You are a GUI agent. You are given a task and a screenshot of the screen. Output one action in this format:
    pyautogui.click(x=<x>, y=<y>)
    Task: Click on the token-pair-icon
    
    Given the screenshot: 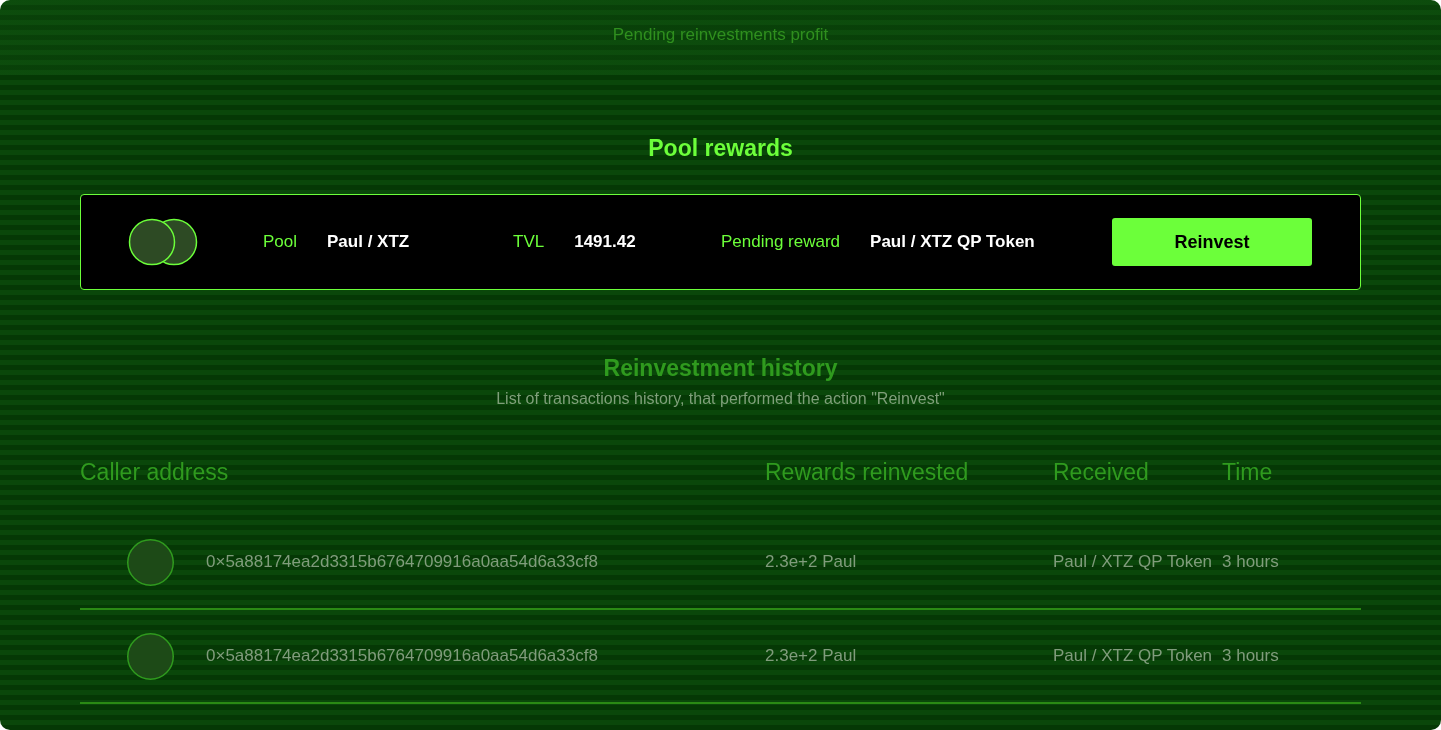 What is the action you would take?
    pyautogui.click(x=163, y=242)
    